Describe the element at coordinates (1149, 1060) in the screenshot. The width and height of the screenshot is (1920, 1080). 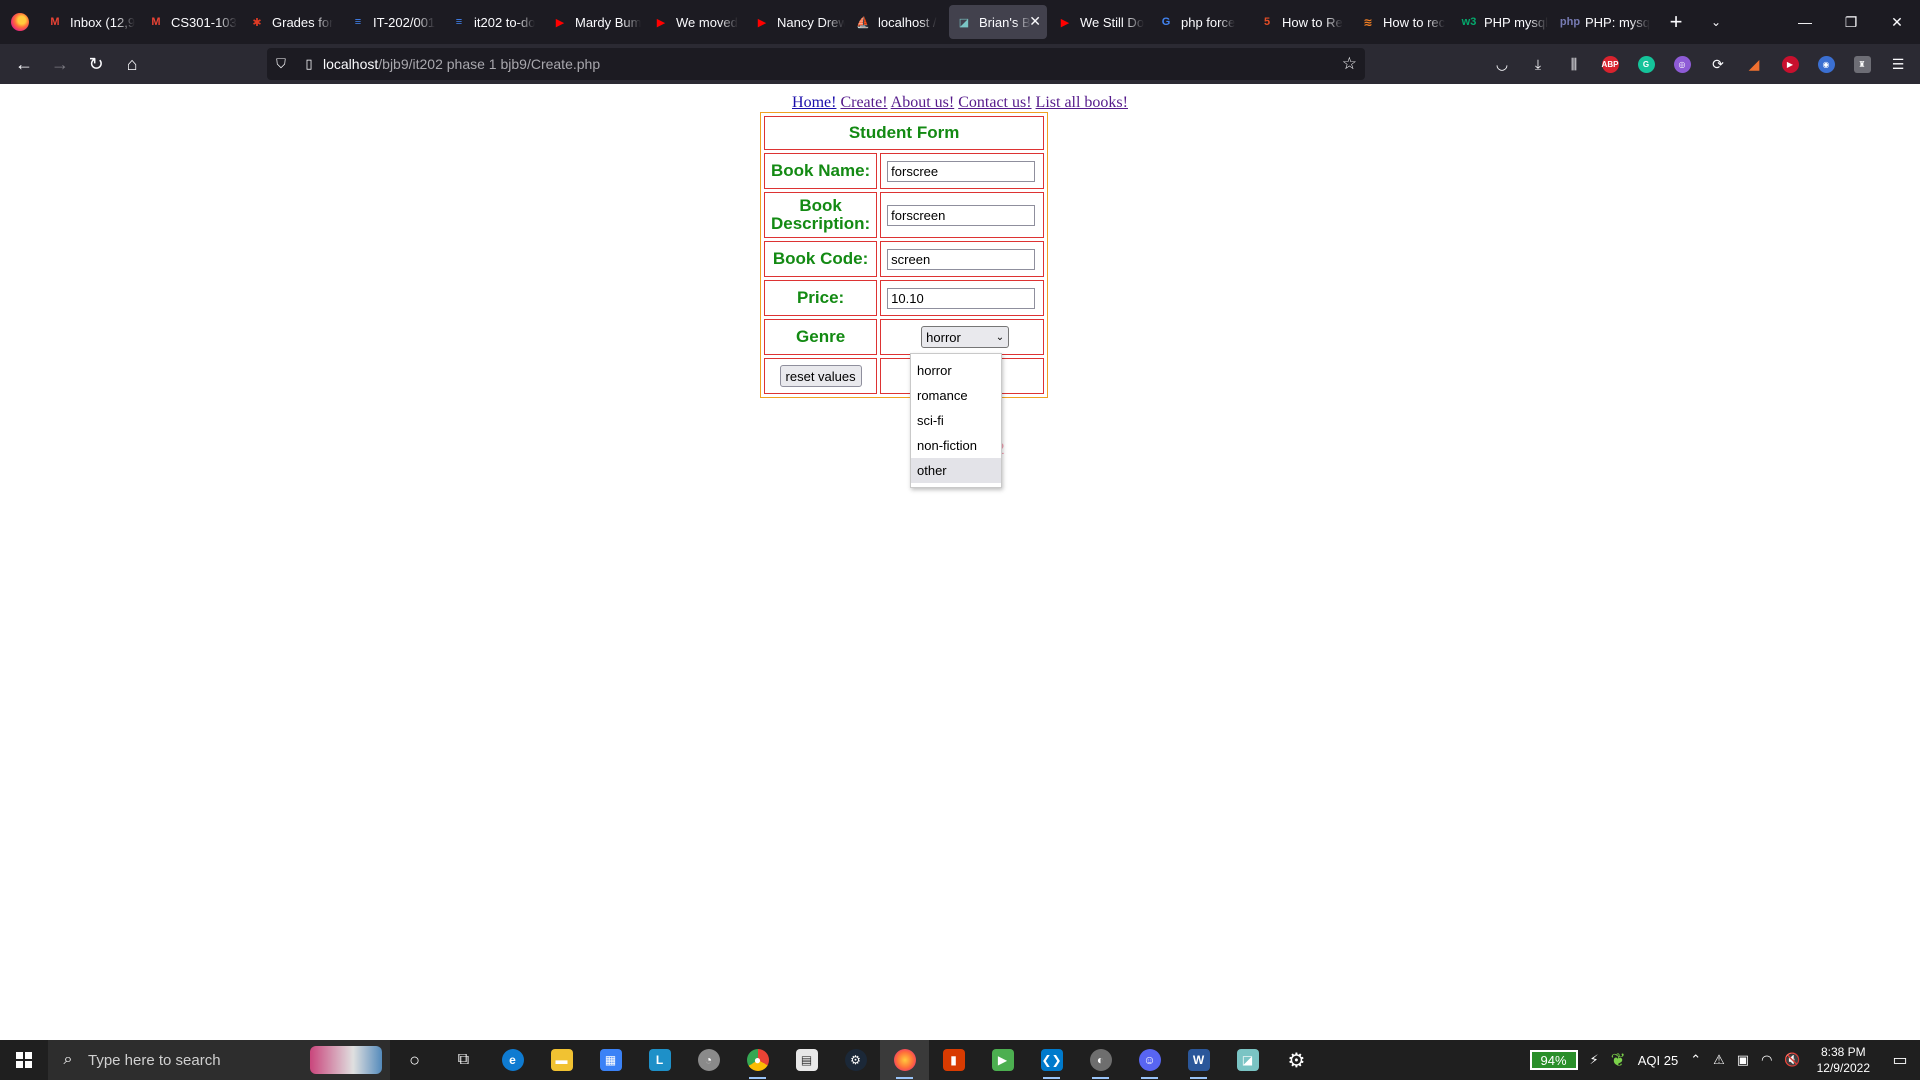
I see `discord-icon: ☺` at that location.